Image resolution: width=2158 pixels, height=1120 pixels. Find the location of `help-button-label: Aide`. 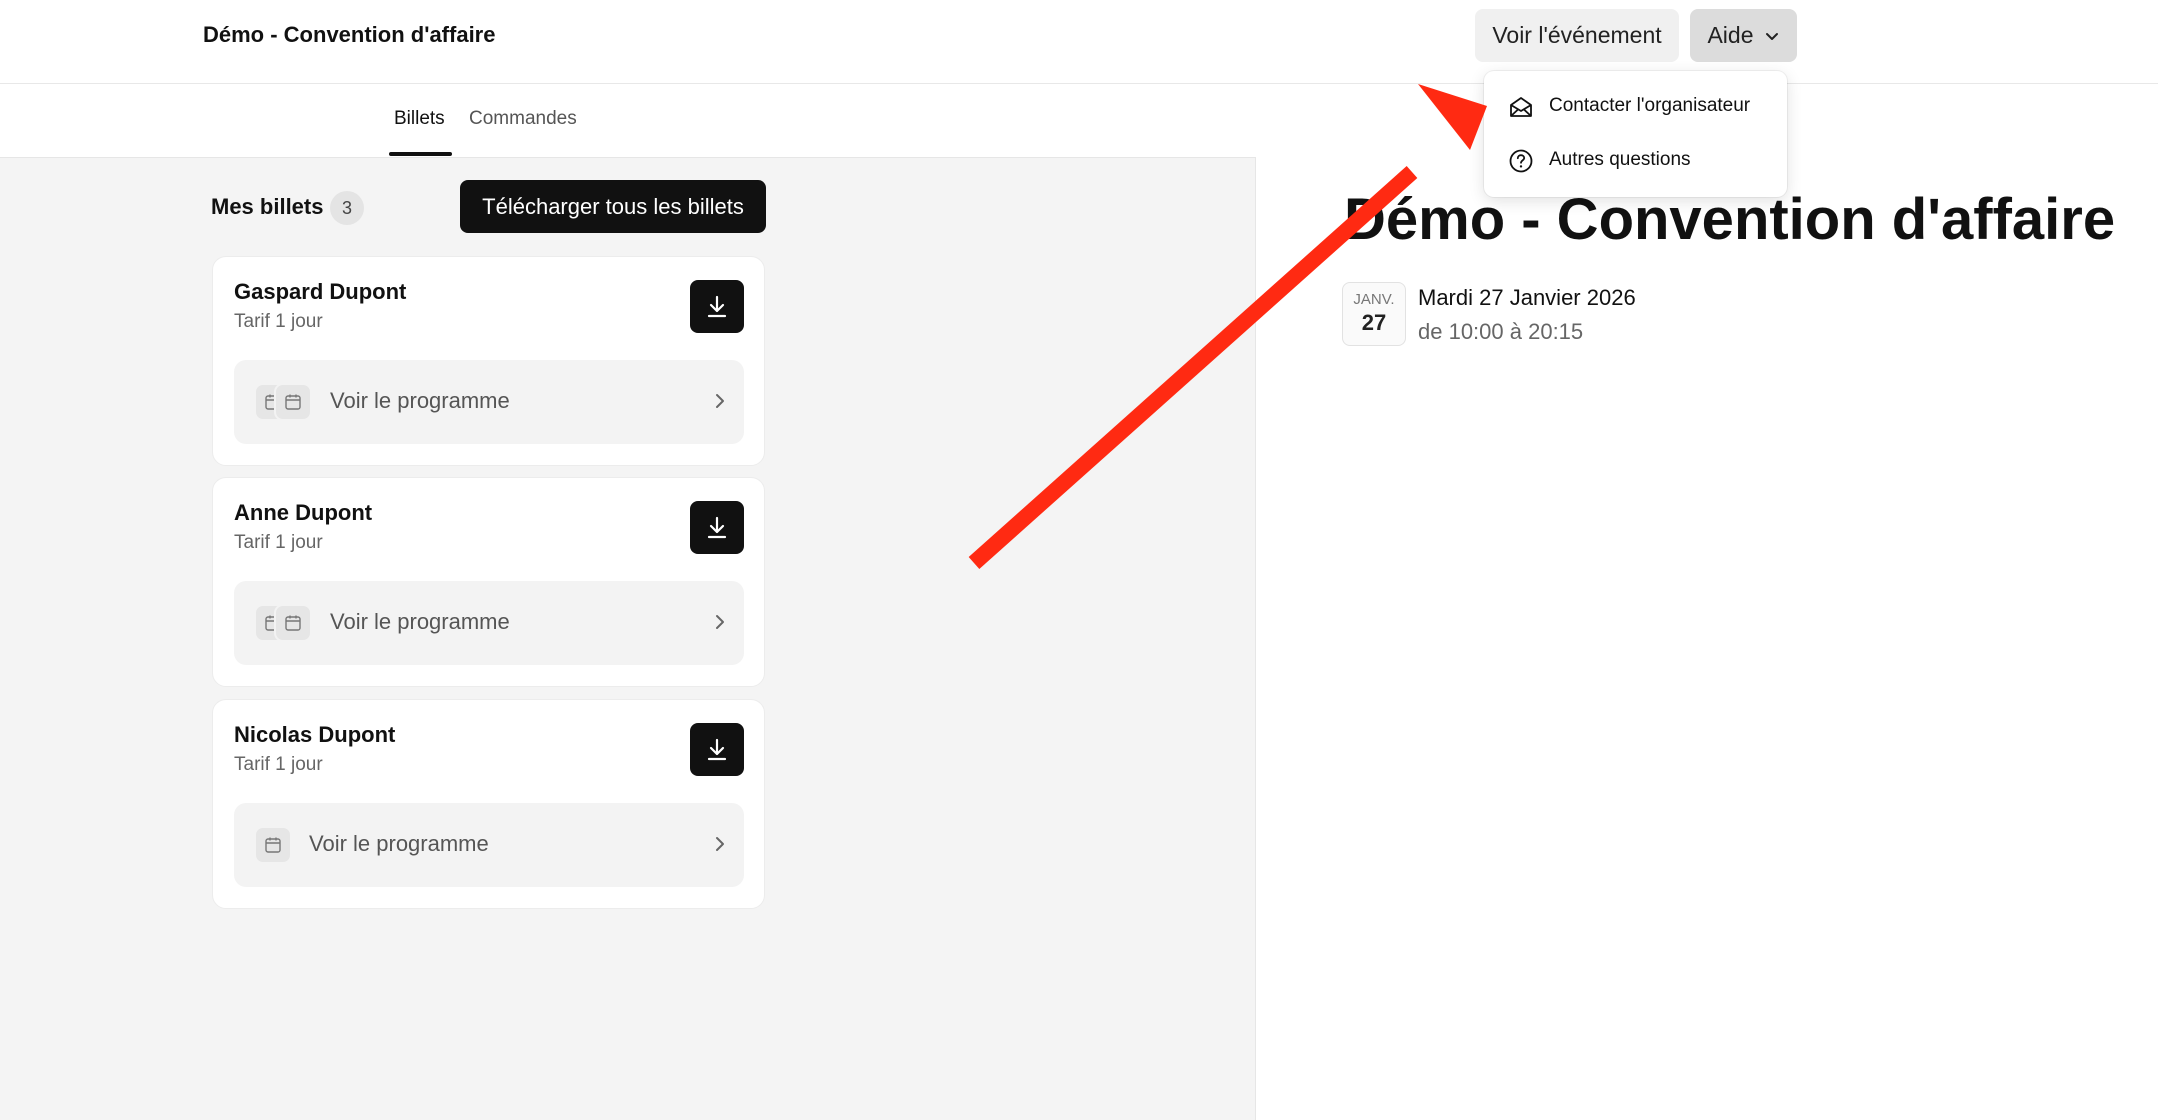

help-button-label: Aide is located at coordinates (1730, 35).